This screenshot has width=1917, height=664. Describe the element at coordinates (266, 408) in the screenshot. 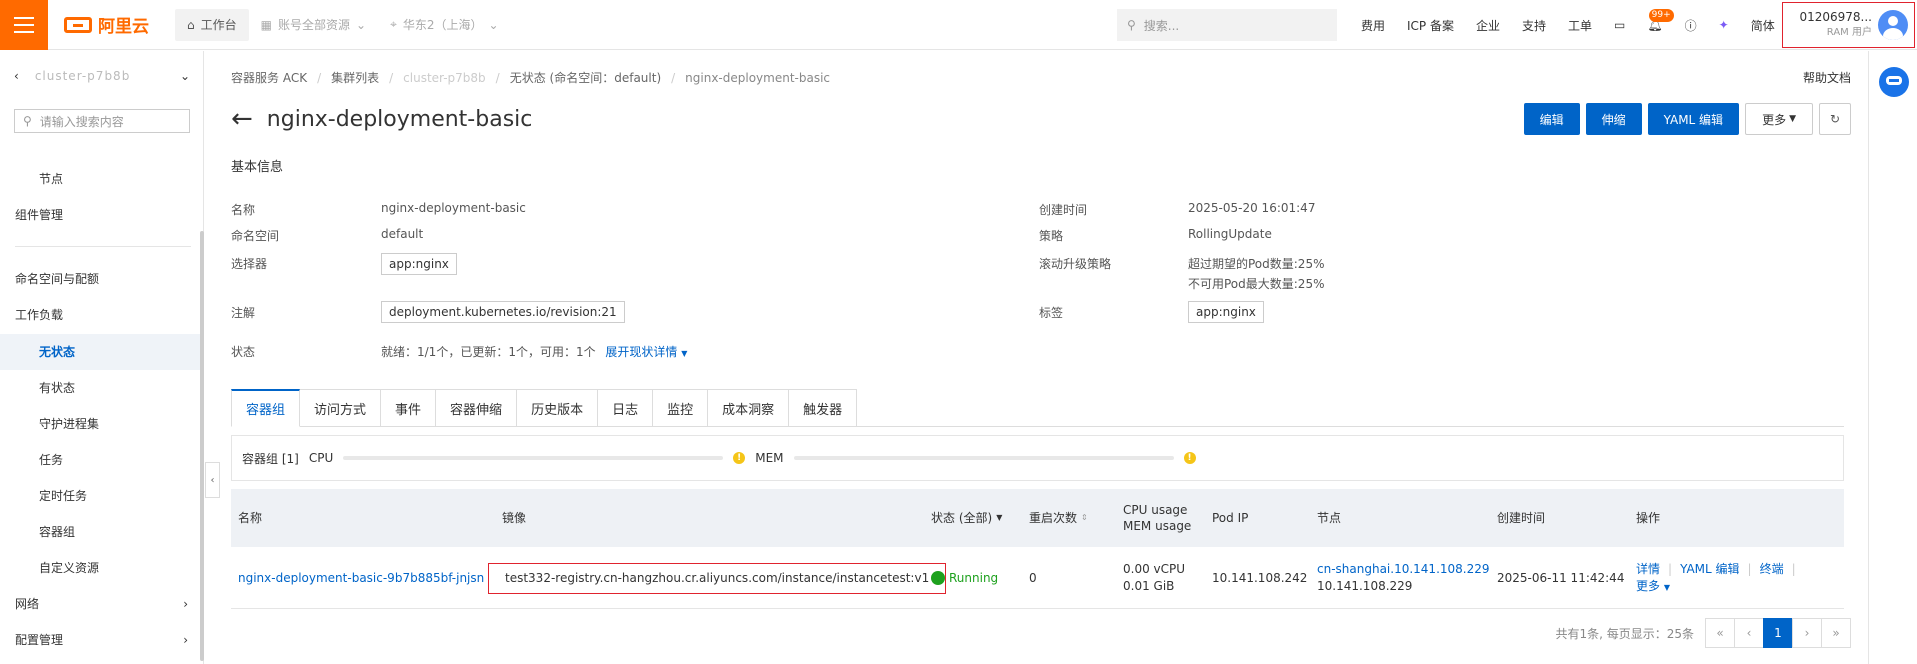

I see `tab-pods: 容器组` at that location.